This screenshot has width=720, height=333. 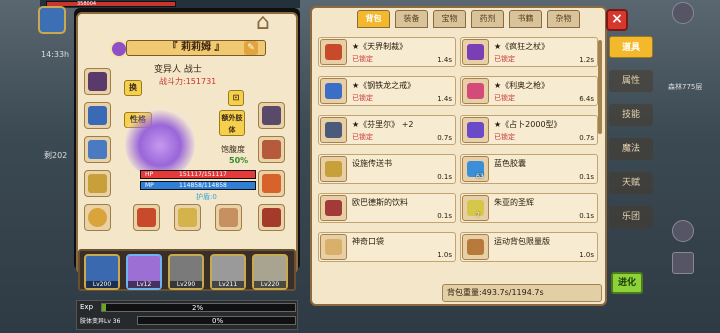 I want to click on claw-icon, so click(x=271, y=115).